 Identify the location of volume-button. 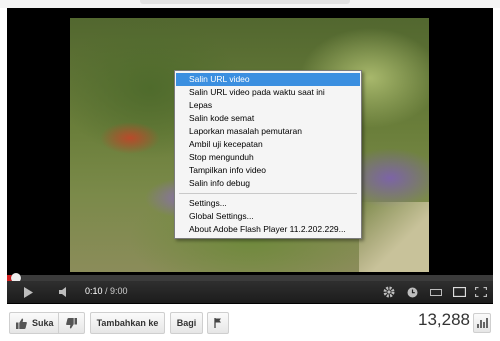
(64, 292).